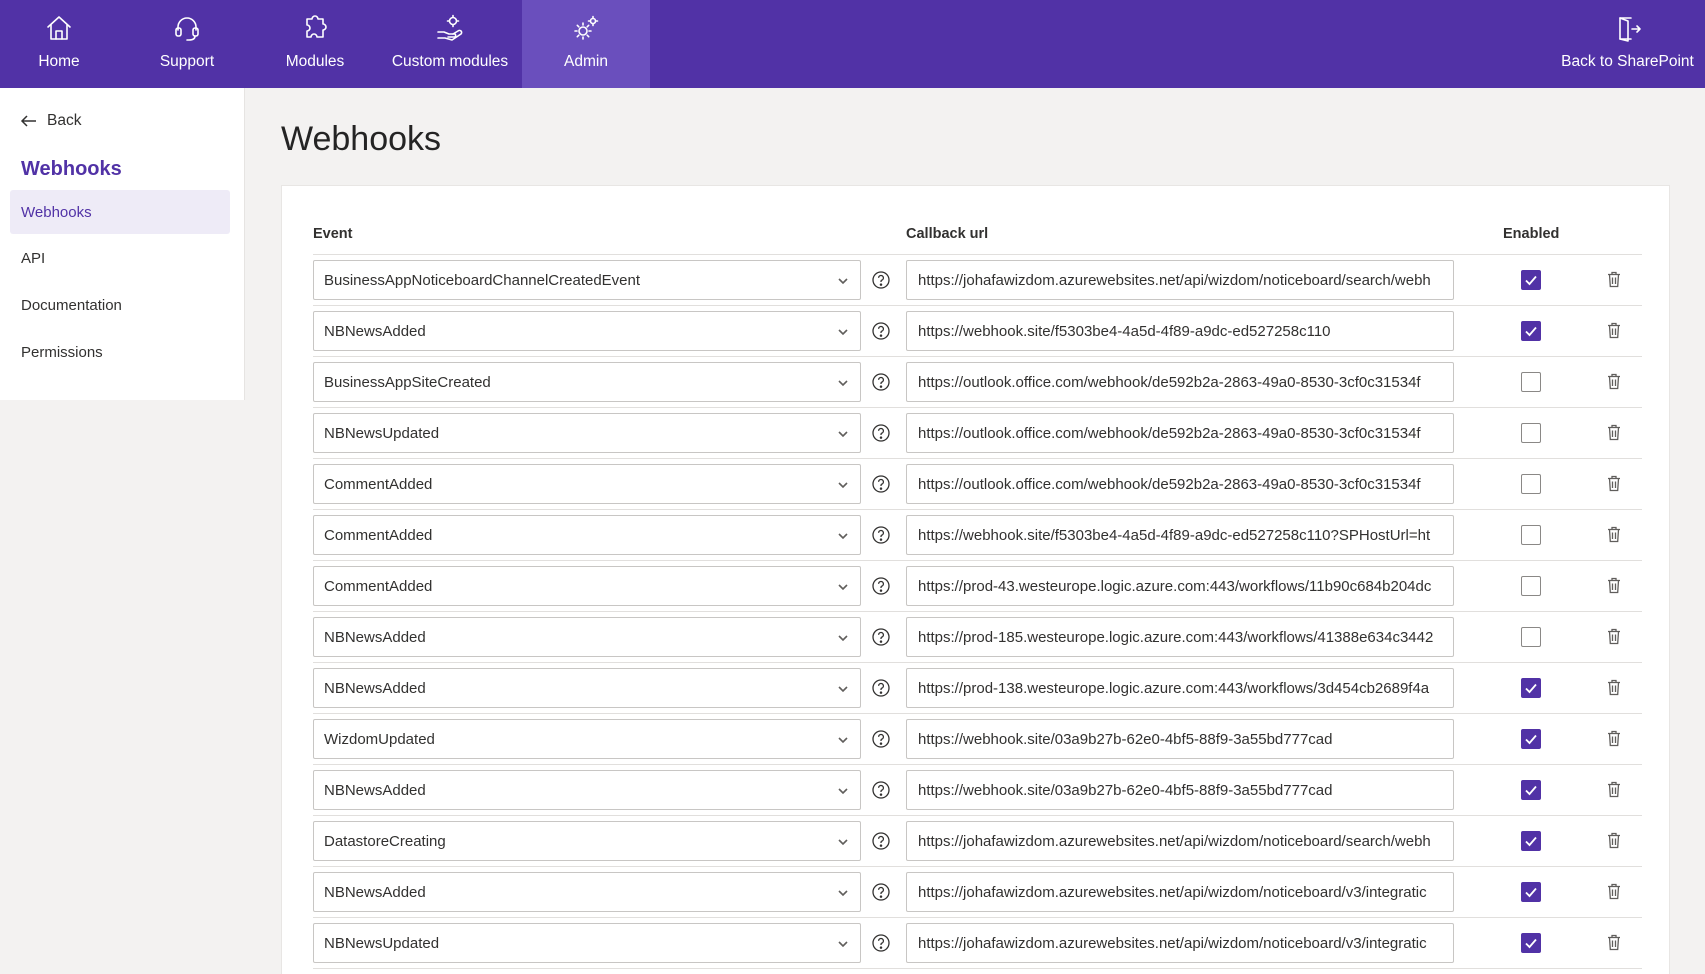  I want to click on column-header-event: Event, so click(333, 234).